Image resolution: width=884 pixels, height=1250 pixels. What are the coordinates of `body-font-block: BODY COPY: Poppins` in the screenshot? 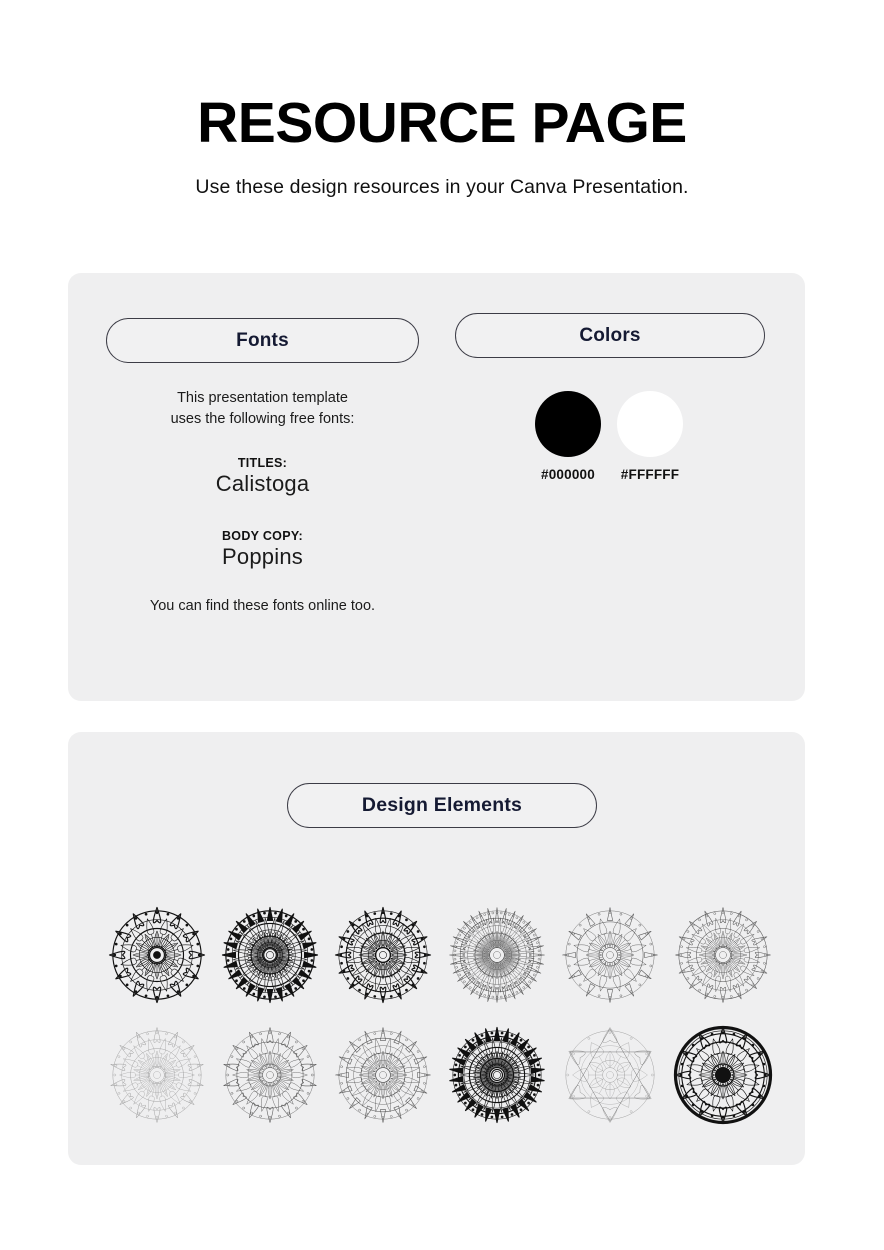 It's located at (262, 549).